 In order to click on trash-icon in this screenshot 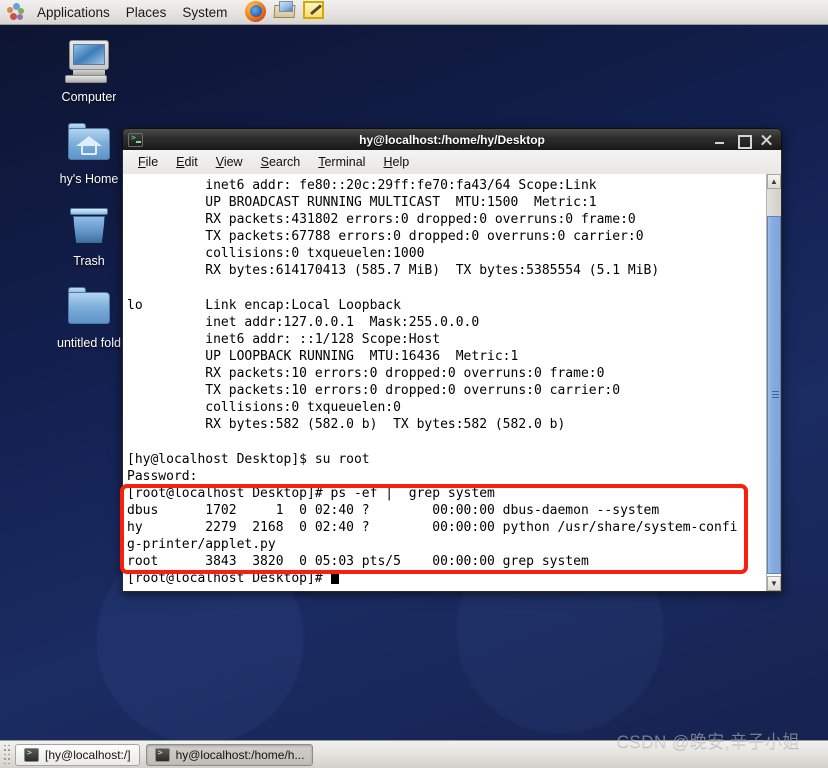, I will do `click(89, 227)`.